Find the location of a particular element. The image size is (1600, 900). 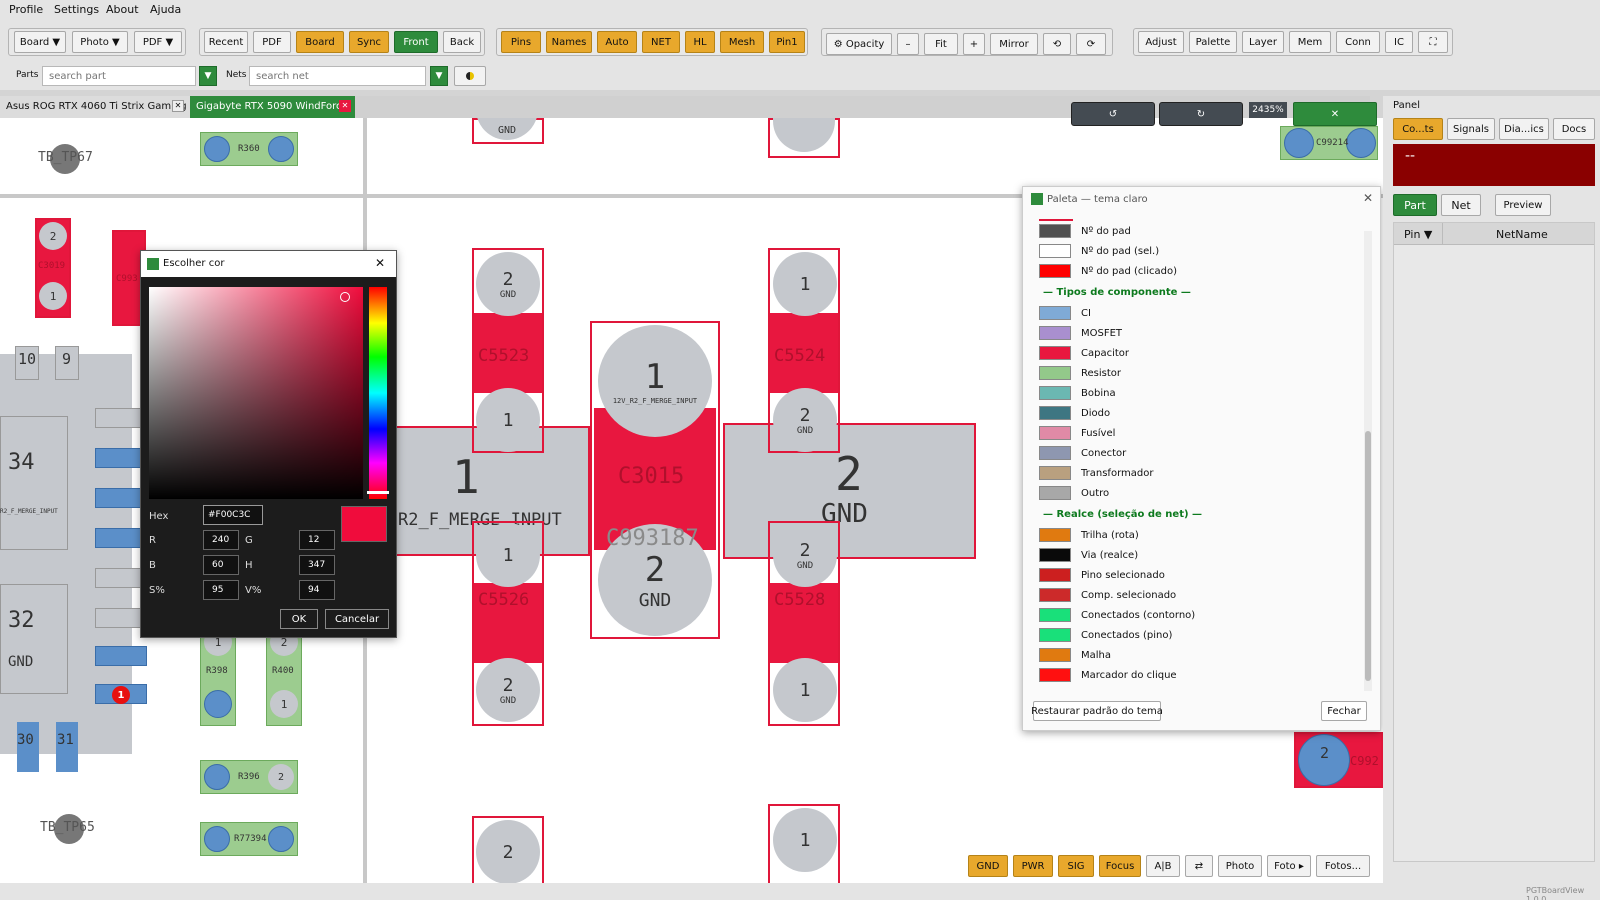

hex-input: #F00C3C is located at coordinates (233, 515).